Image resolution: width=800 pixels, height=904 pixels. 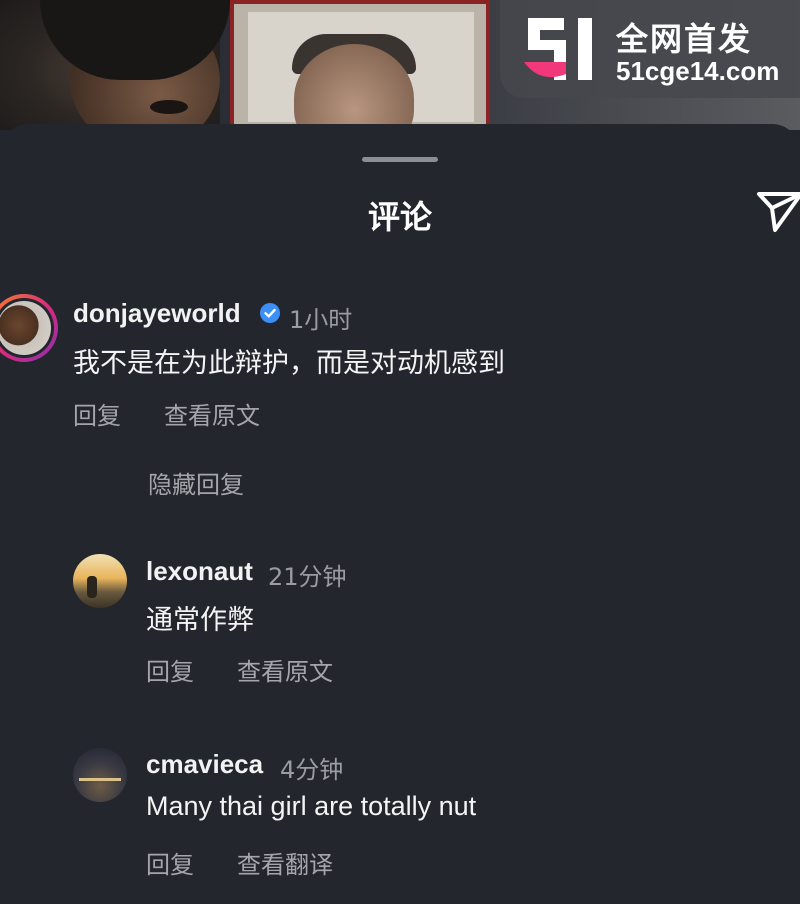 What do you see at coordinates (777, 212) in the screenshot?
I see `send-icon` at bounding box center [777, 212].